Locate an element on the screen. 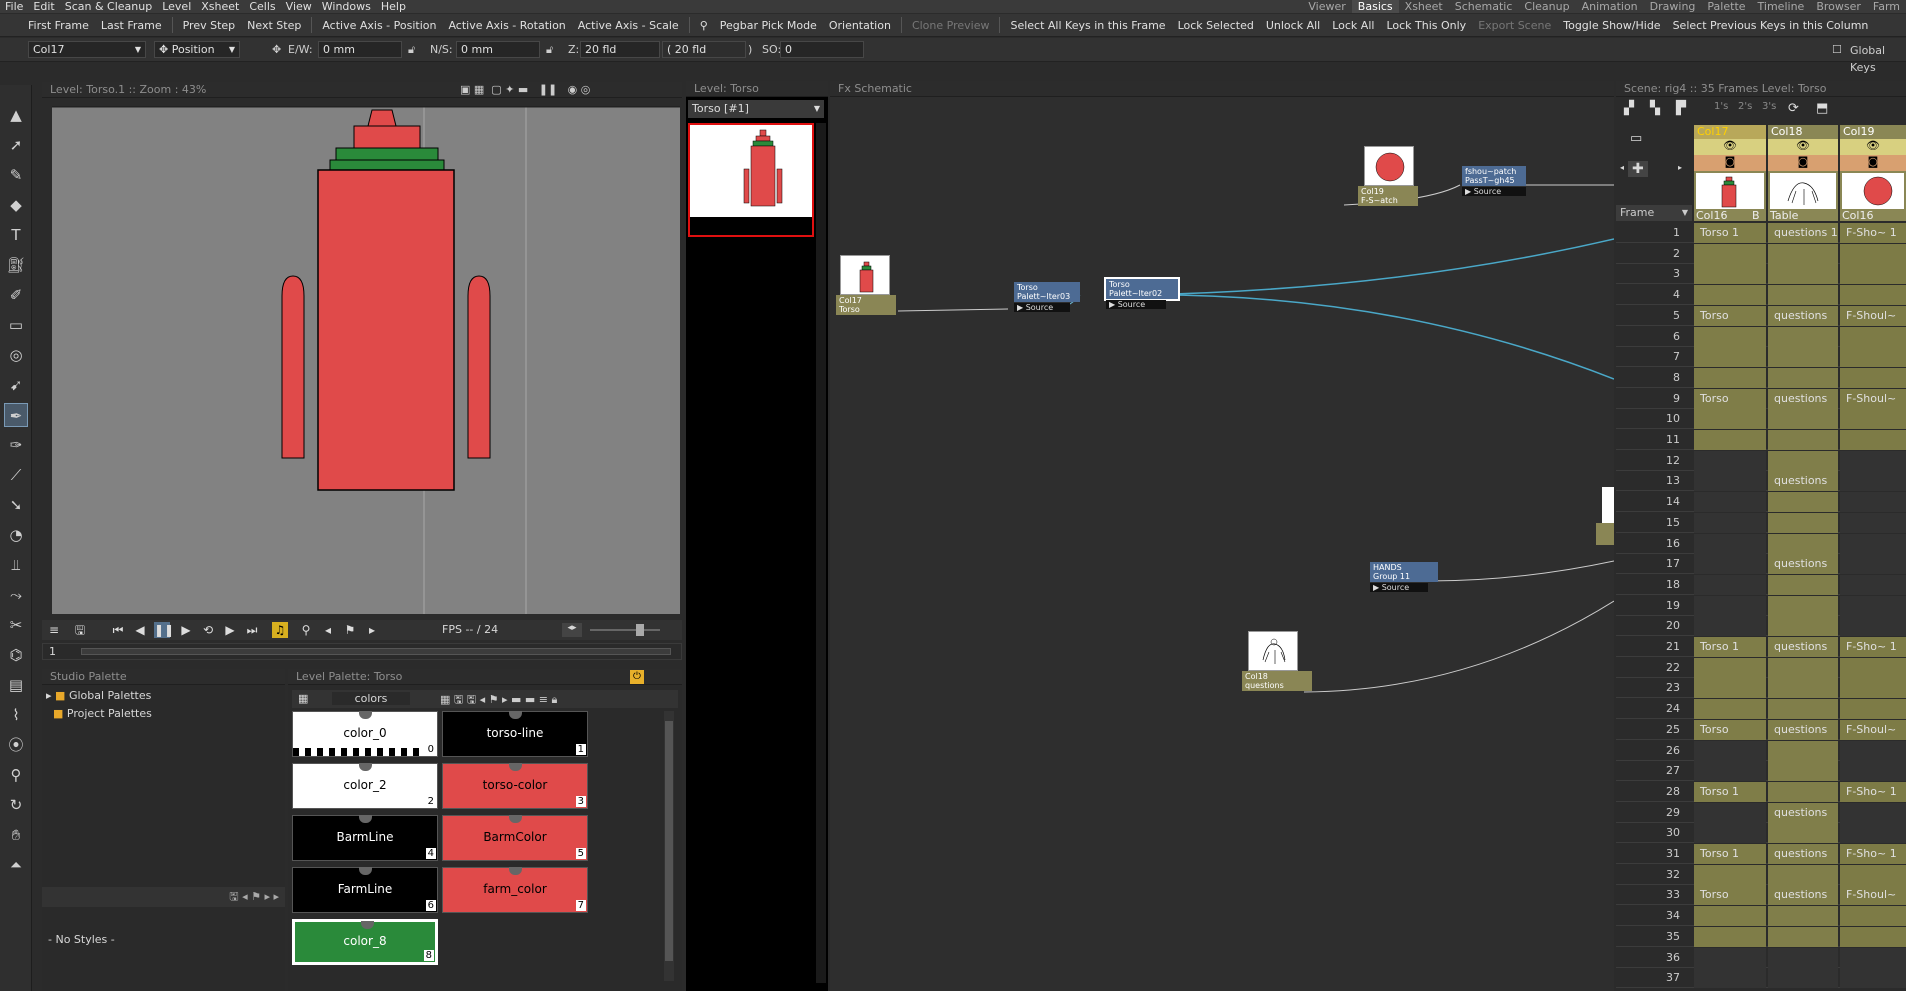 The height and width of the screenshot is (991, 1906). palette-chip: farm_color 7 is located at coordinates (515, 890).